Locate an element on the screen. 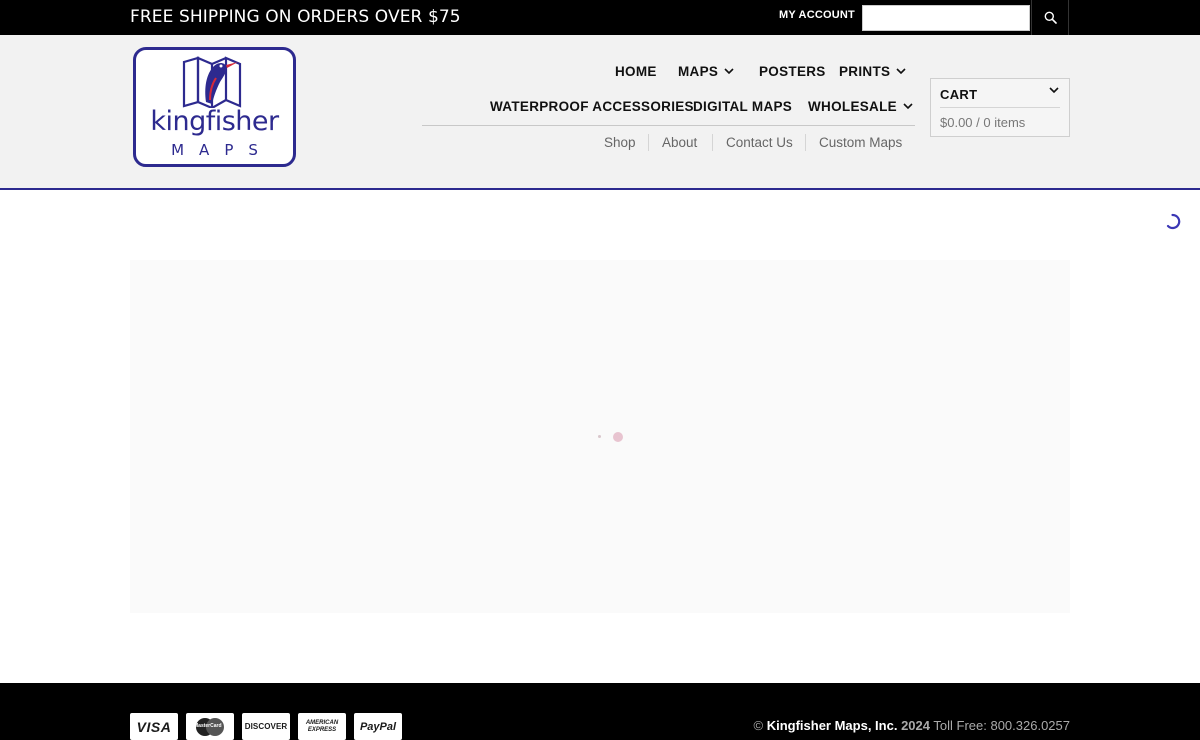 Image resolution: width=1200 pixels, height=740 pixels. payment-label: PayPal is located at coordinates (378, 726).